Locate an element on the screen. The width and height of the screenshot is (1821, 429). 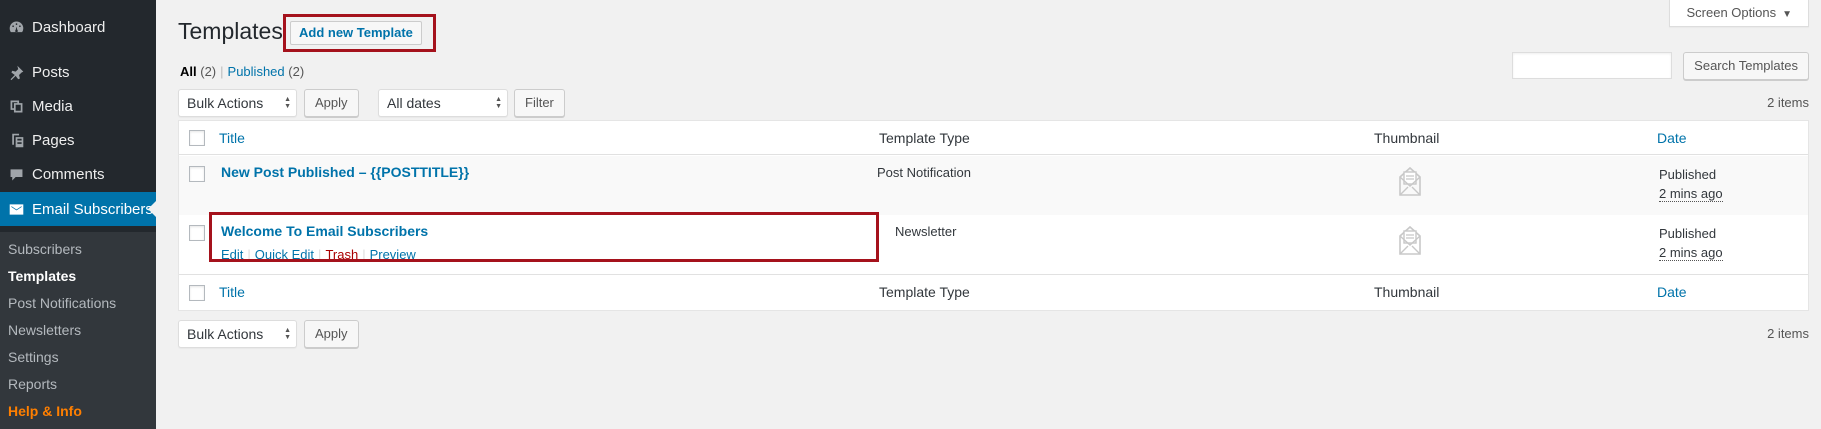
filter-published-label: Published is located at coordinates (256, 71).